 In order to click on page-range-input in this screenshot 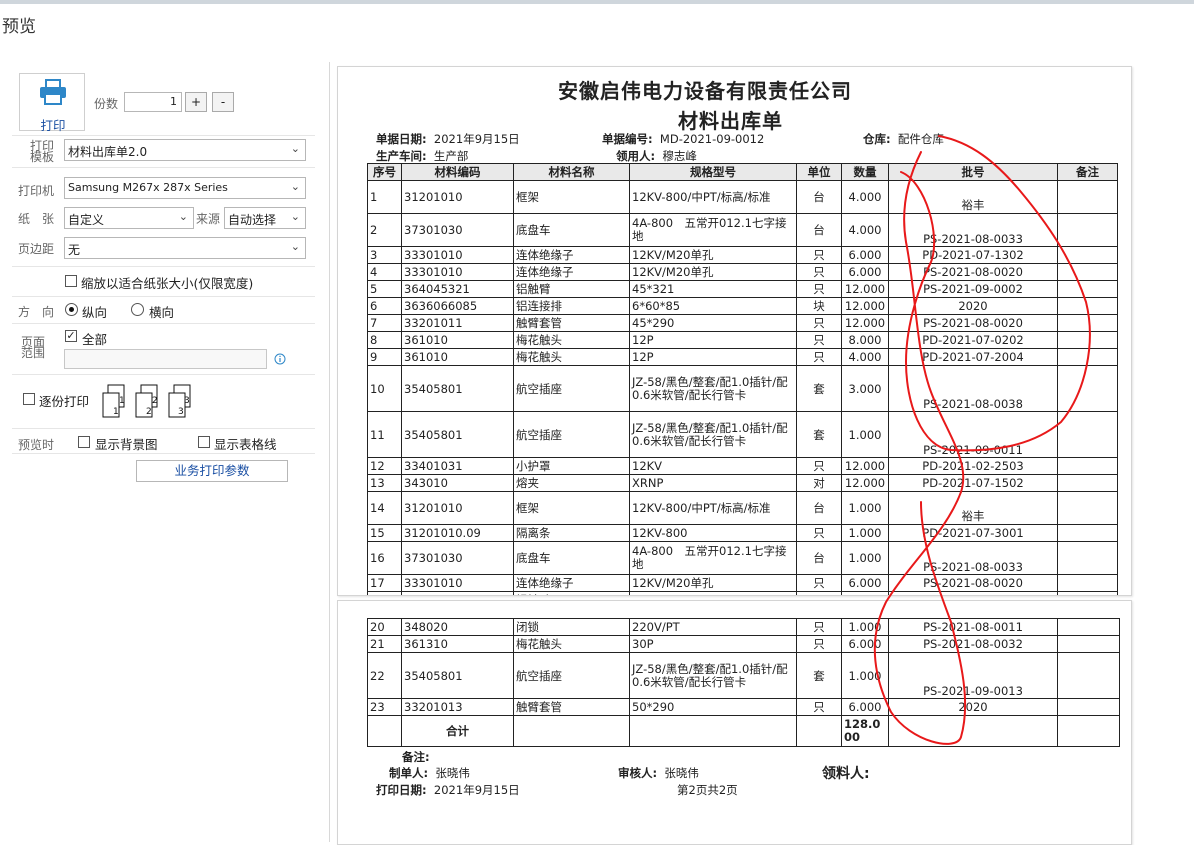, I will do `click(165, 359)`.